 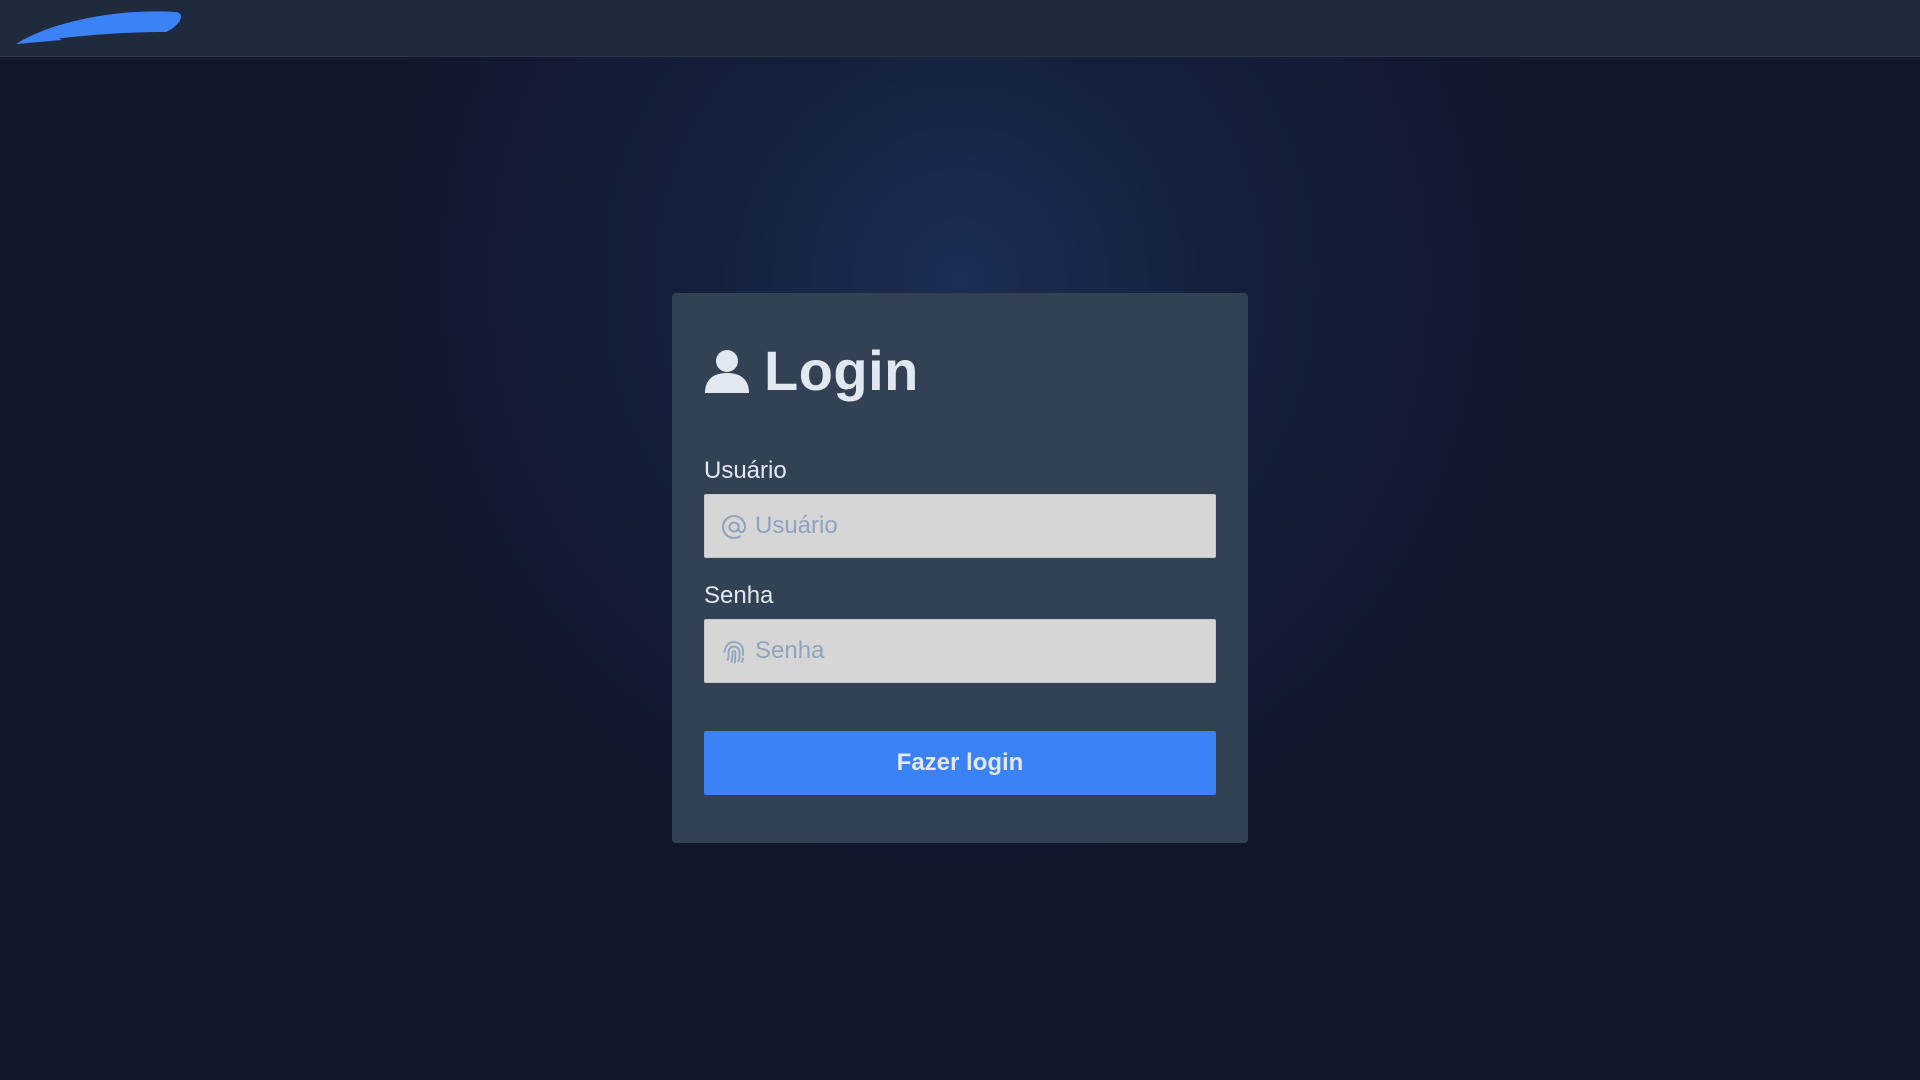 I want to click on swoosh-logo-icon, so click(x=98, y=27).